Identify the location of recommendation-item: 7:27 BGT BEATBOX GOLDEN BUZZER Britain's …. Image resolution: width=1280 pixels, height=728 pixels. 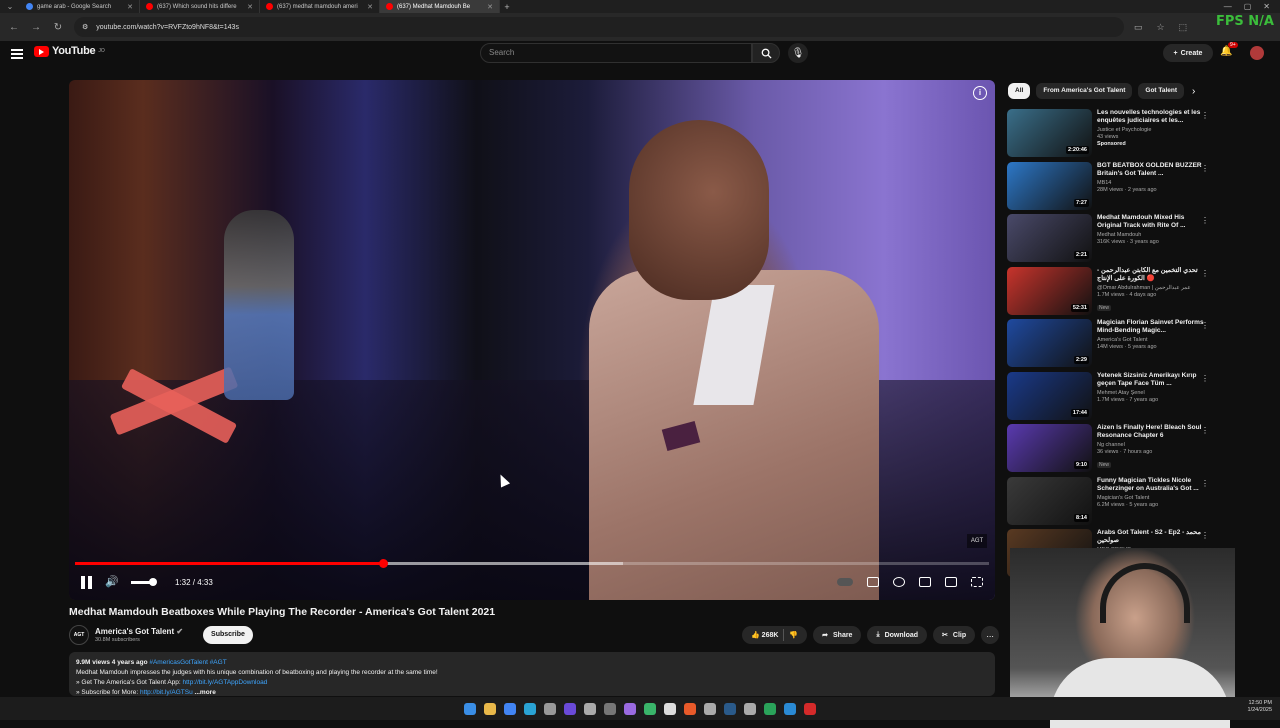
(1108, 186).